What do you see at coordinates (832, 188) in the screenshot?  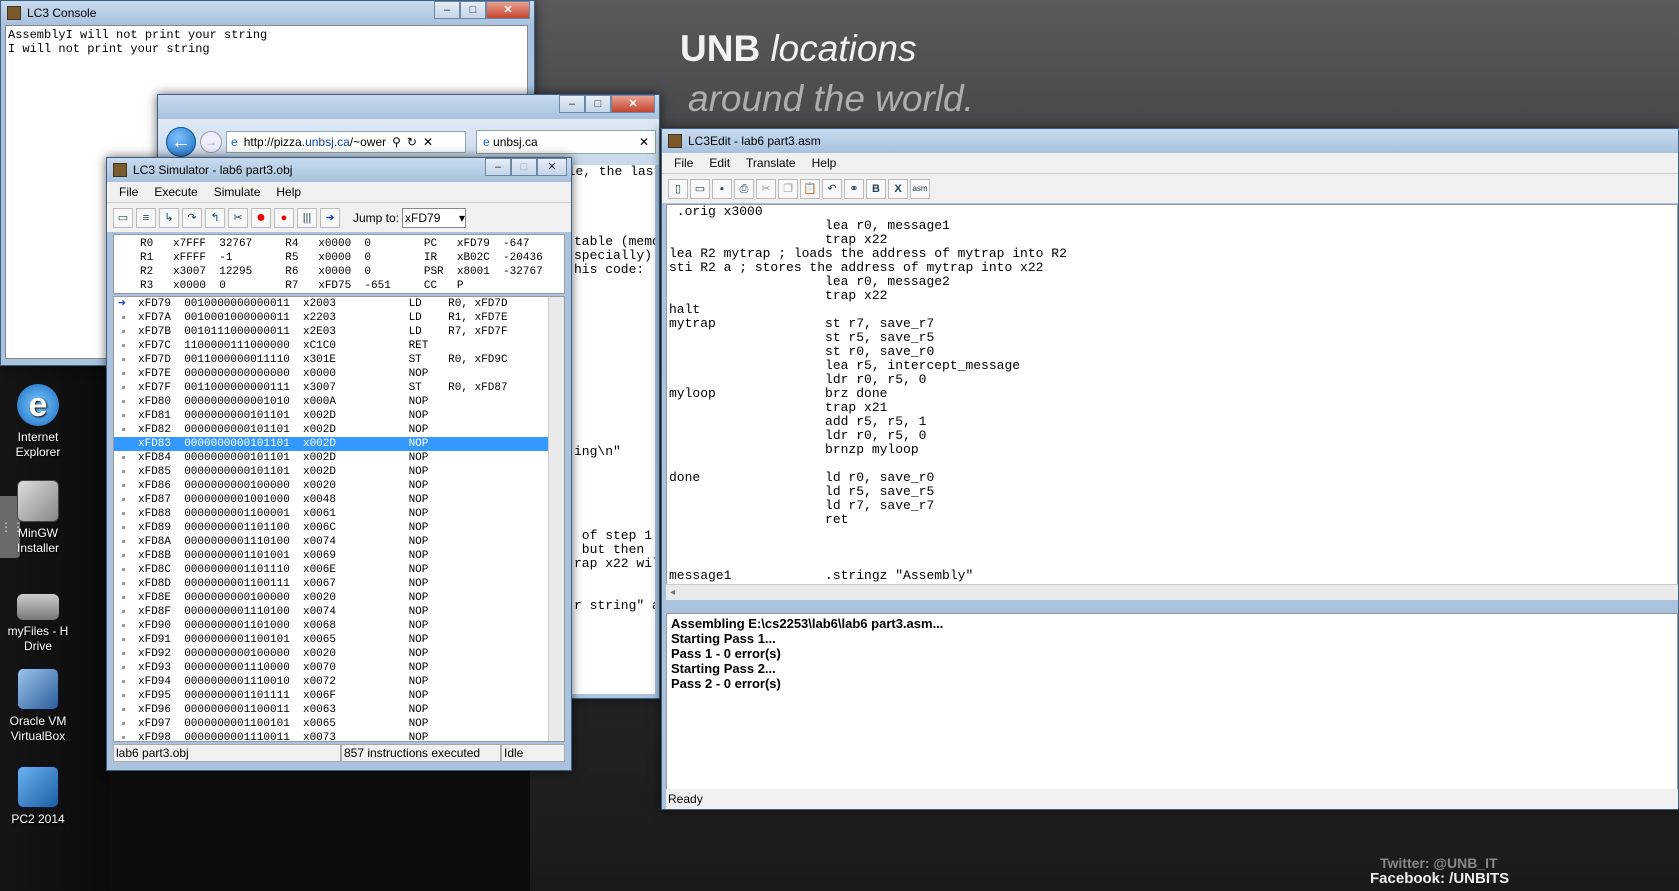 I see `undo-icon: ↶` at bounding box center [832, 188].